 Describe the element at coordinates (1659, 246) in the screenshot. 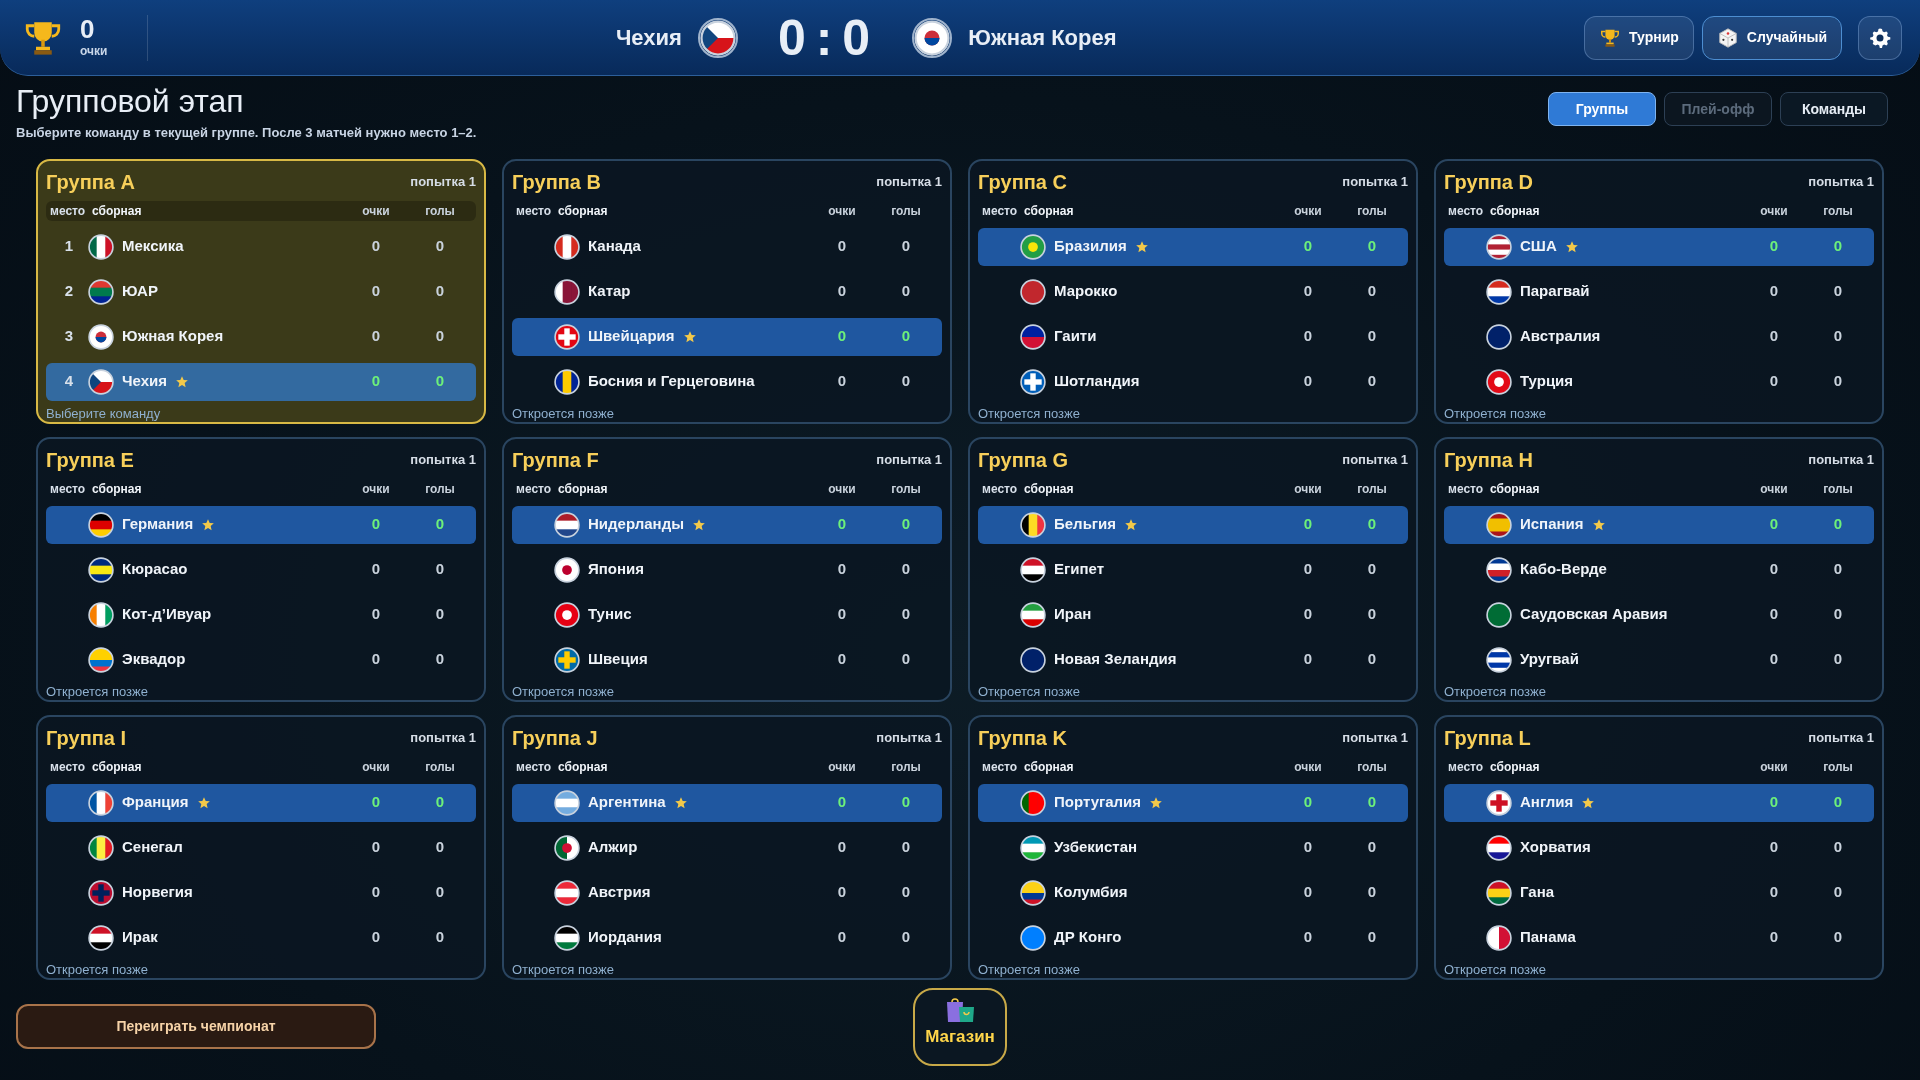

I see `team-row: США 0 0` at that location.